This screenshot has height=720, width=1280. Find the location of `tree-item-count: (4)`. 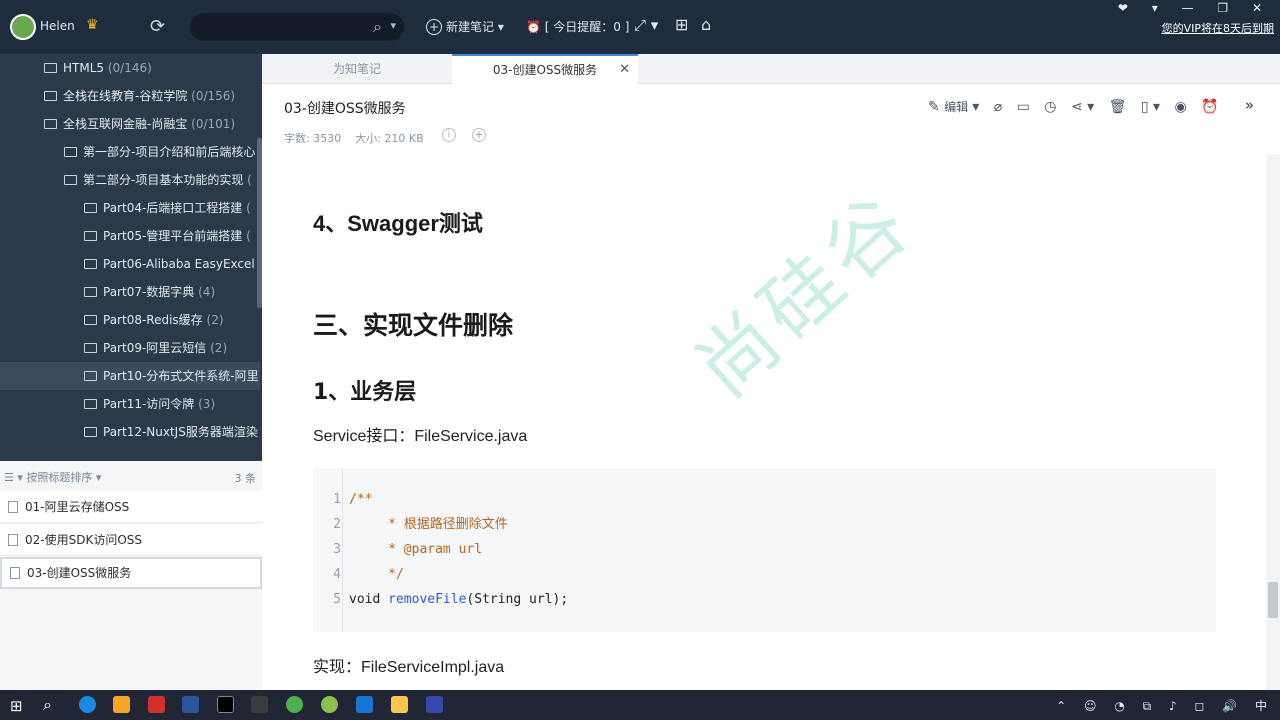

tree-item-count: (4) is located at coordinates (207, 292).